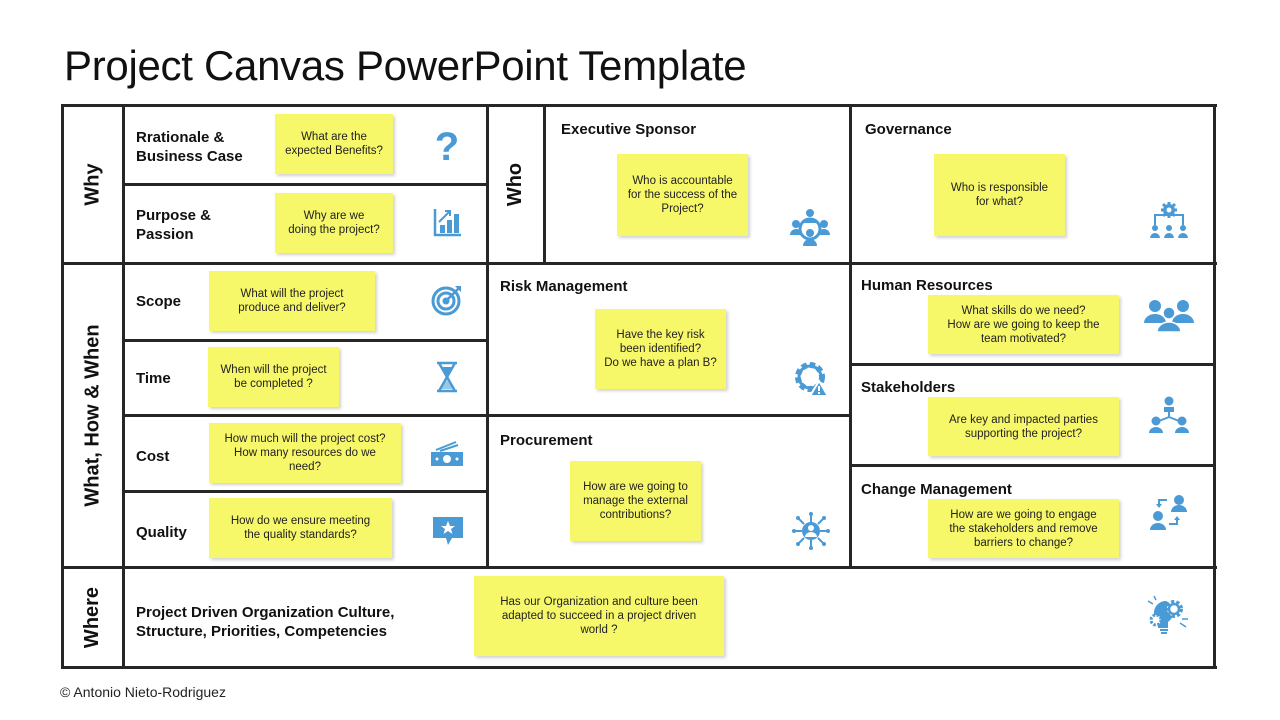 This screenshot has height=720, width=1280. What do you see at coordinates (405, 65) in the screenshot?
I see `page-title: Project Canvas PowerPoint Template` at bounding box center [405, 65].